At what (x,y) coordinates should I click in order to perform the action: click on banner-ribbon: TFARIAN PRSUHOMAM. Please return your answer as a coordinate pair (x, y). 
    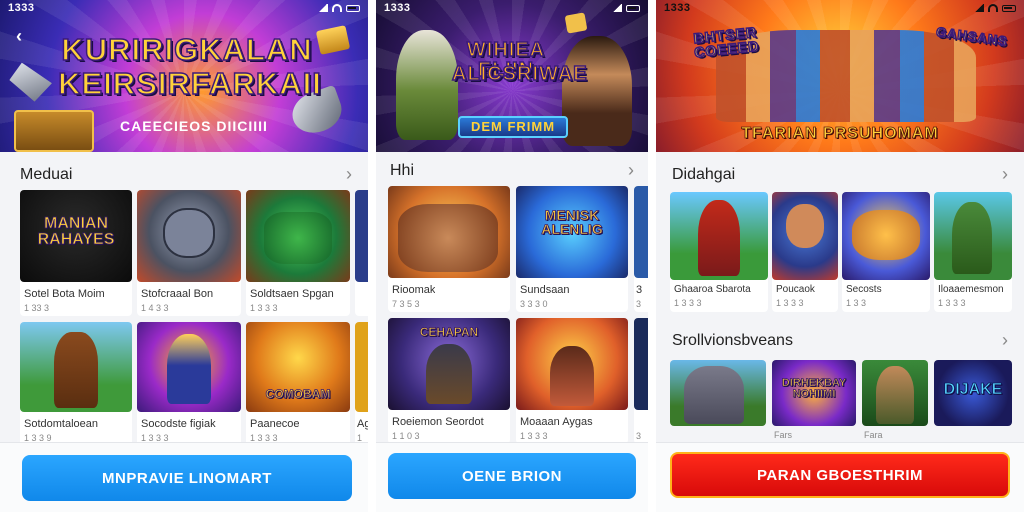
    Looking at the image, I should click on (840, 134).